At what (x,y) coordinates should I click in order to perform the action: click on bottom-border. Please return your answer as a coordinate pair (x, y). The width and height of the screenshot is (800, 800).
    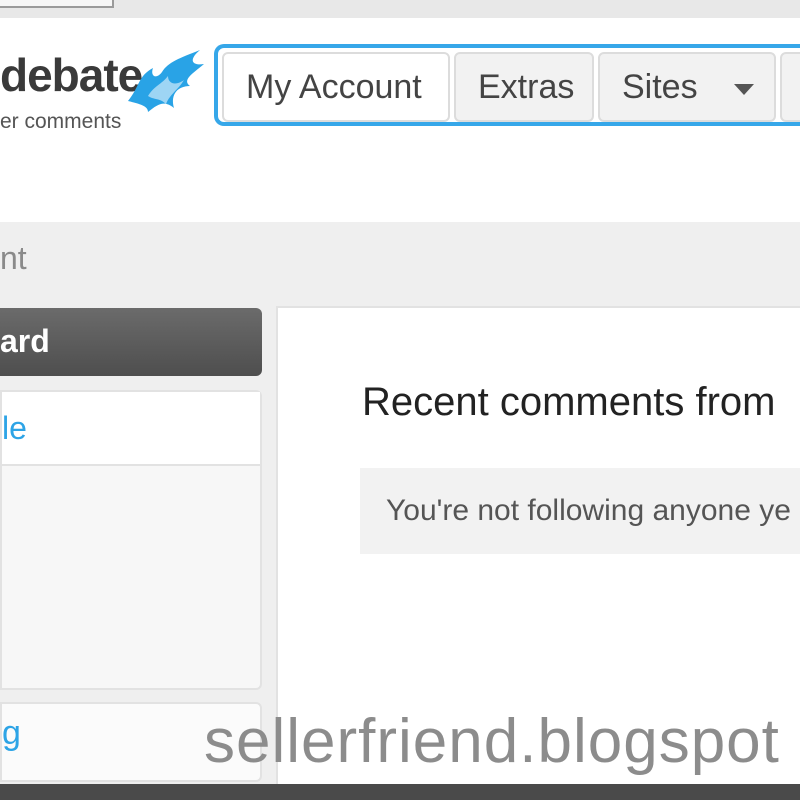
    Looking at the image, I should click on (400, 792).